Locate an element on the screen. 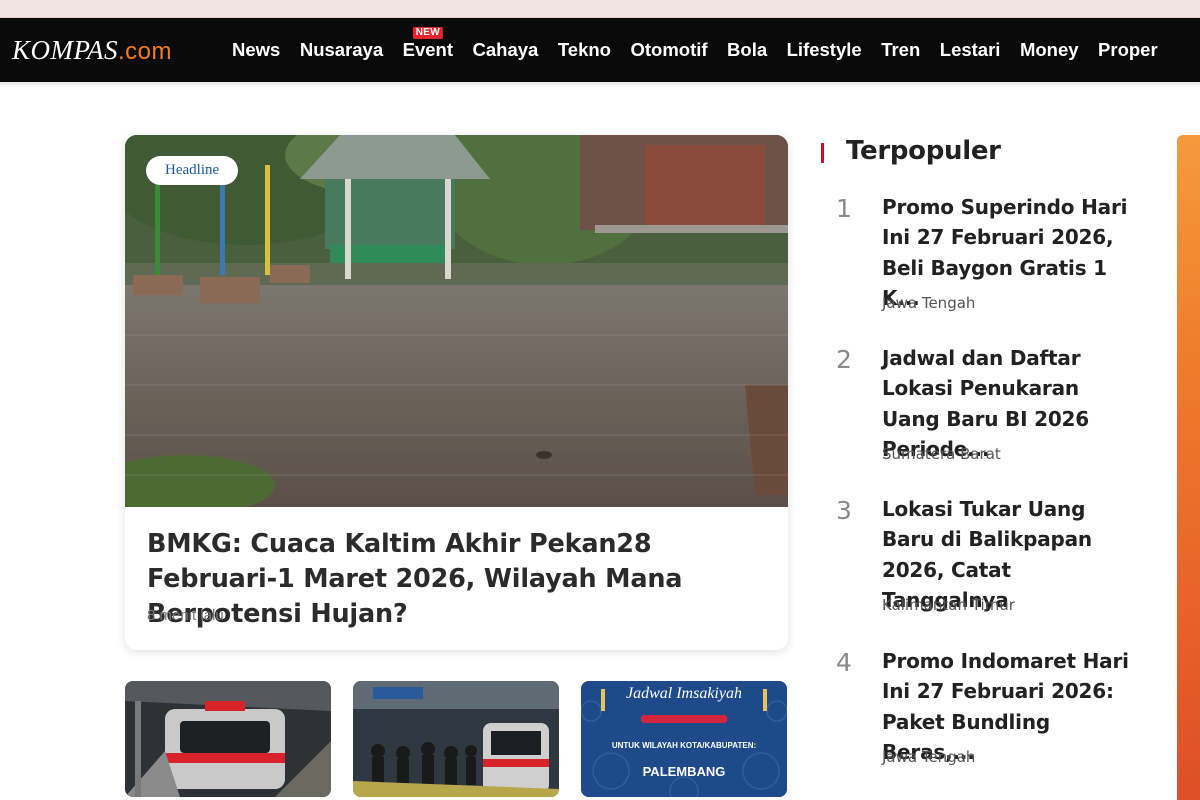  kompas-logo: KOMPAS.com is located at coordinates (92, 50).